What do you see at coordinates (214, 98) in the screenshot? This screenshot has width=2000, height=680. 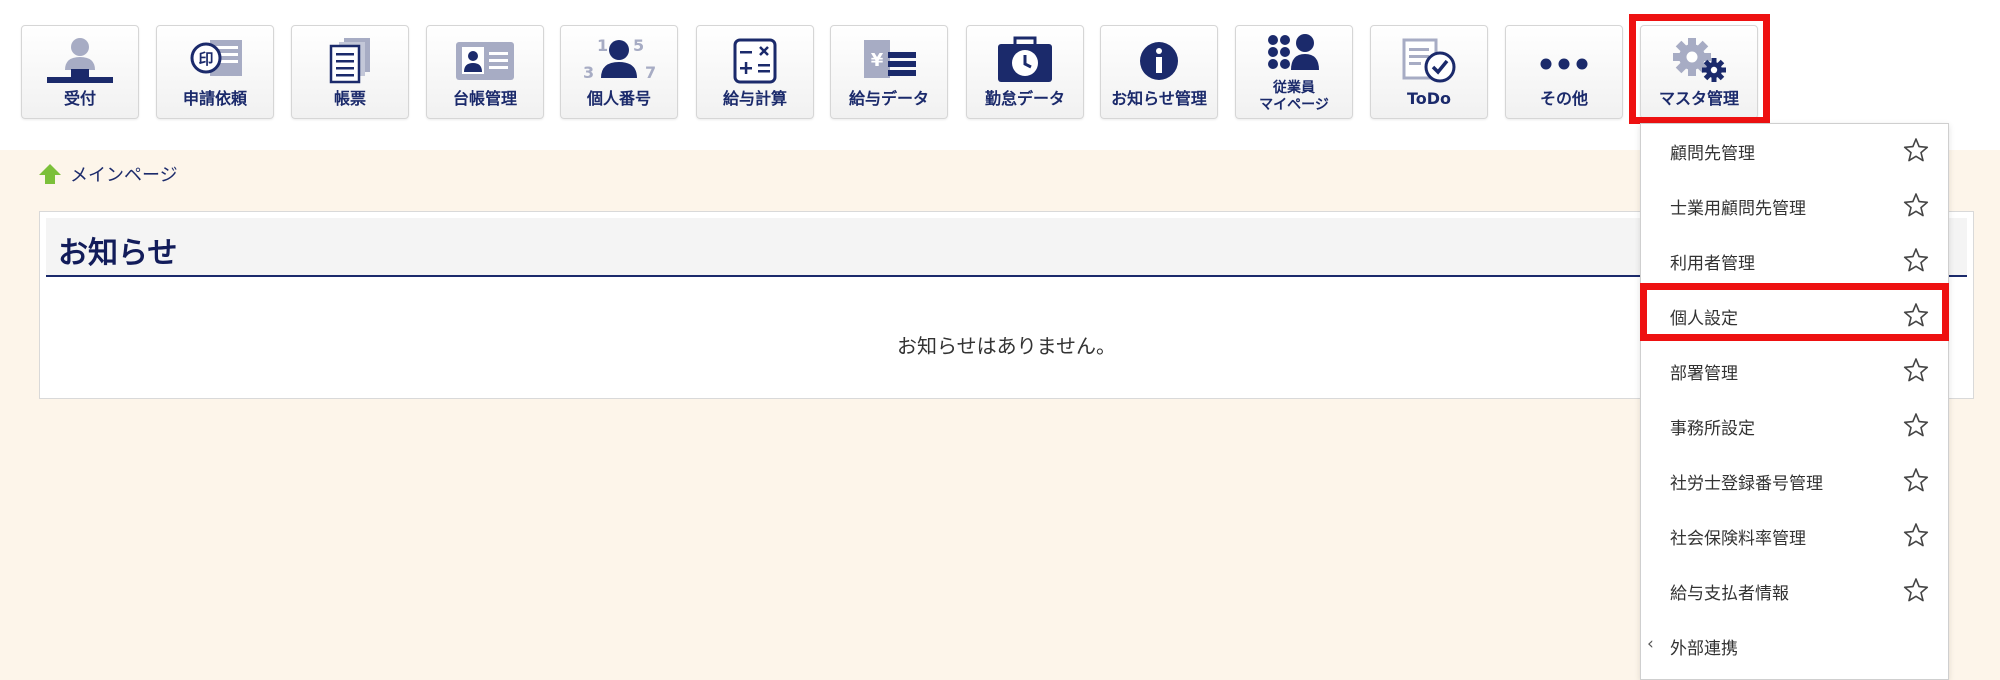 I see `toolbar-button-label: 申請依頼` at bounding box center [214, 98].